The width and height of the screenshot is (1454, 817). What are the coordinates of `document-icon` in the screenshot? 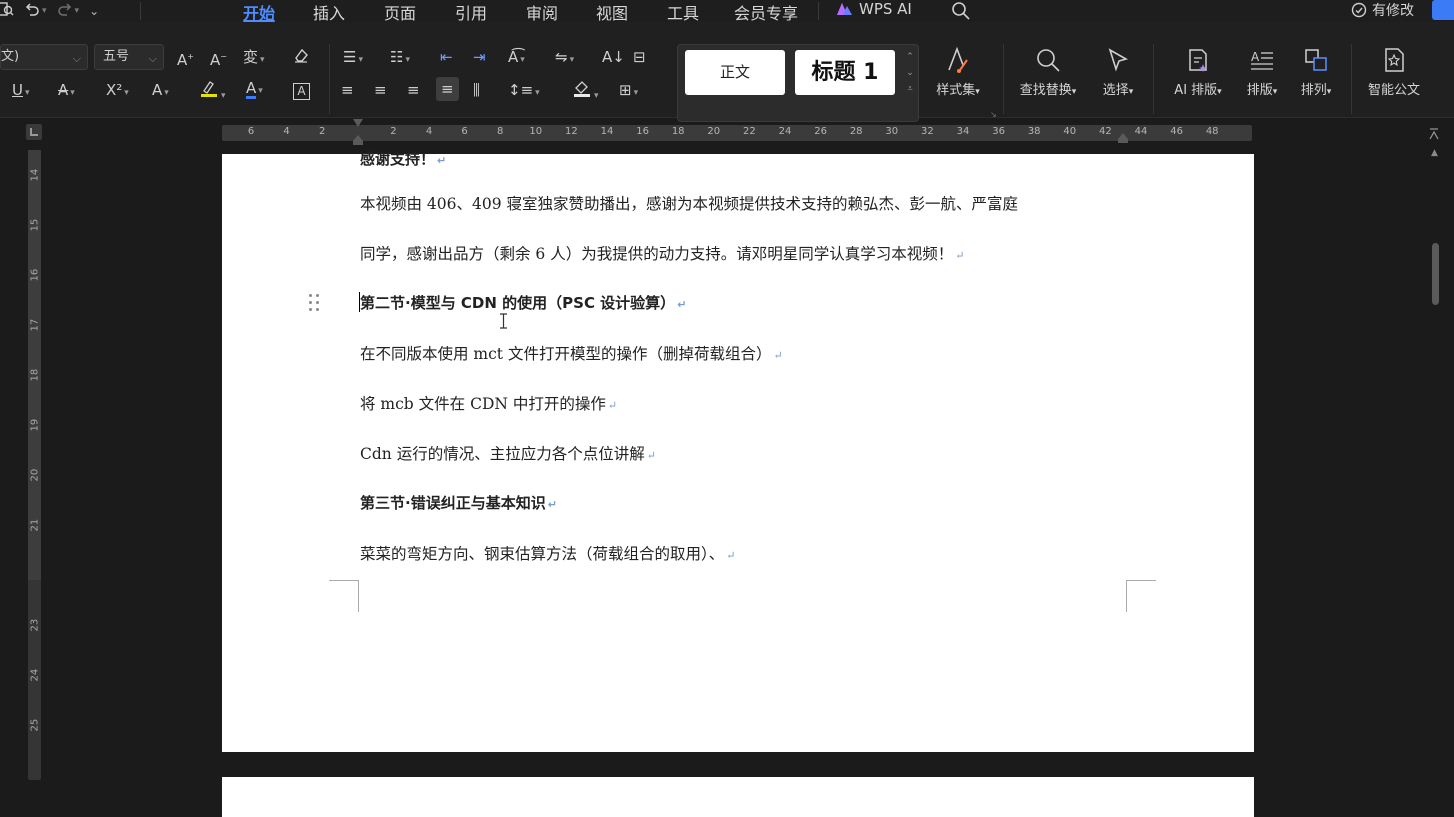 It's located at (7, 11).